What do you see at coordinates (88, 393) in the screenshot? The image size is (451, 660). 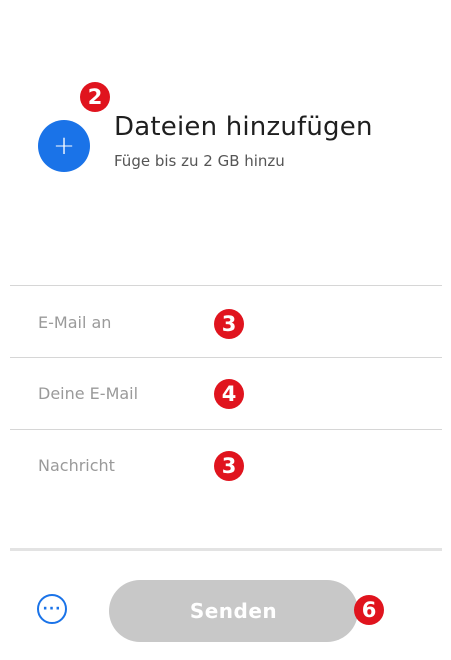 I see `your-email-input: Deine E-Mail` at bounding box center [88, 393].